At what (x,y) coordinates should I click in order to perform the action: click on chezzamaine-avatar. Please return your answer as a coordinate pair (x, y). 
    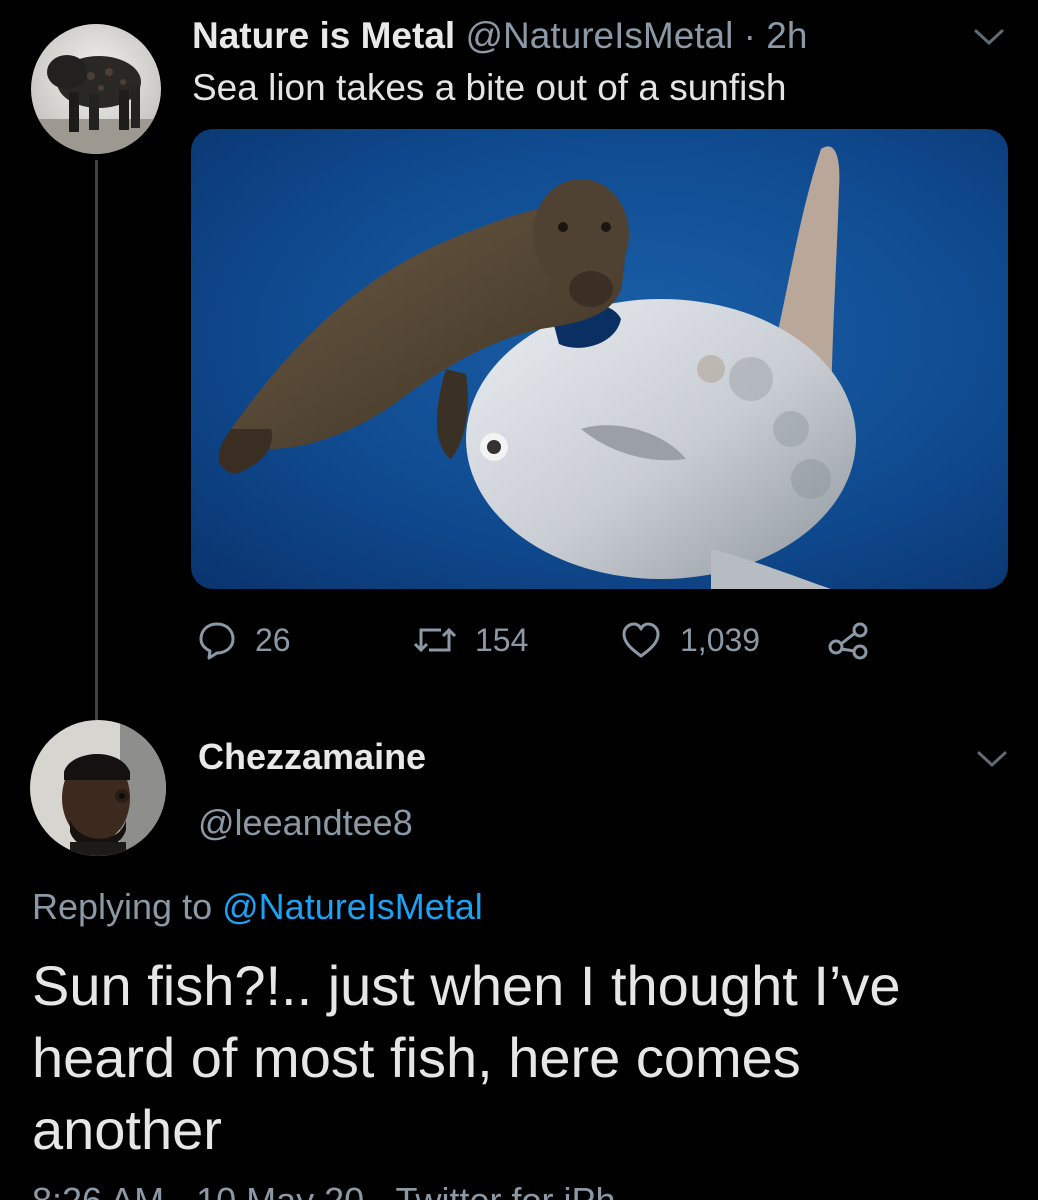
    Looking at the image, I should click on (98, 788).